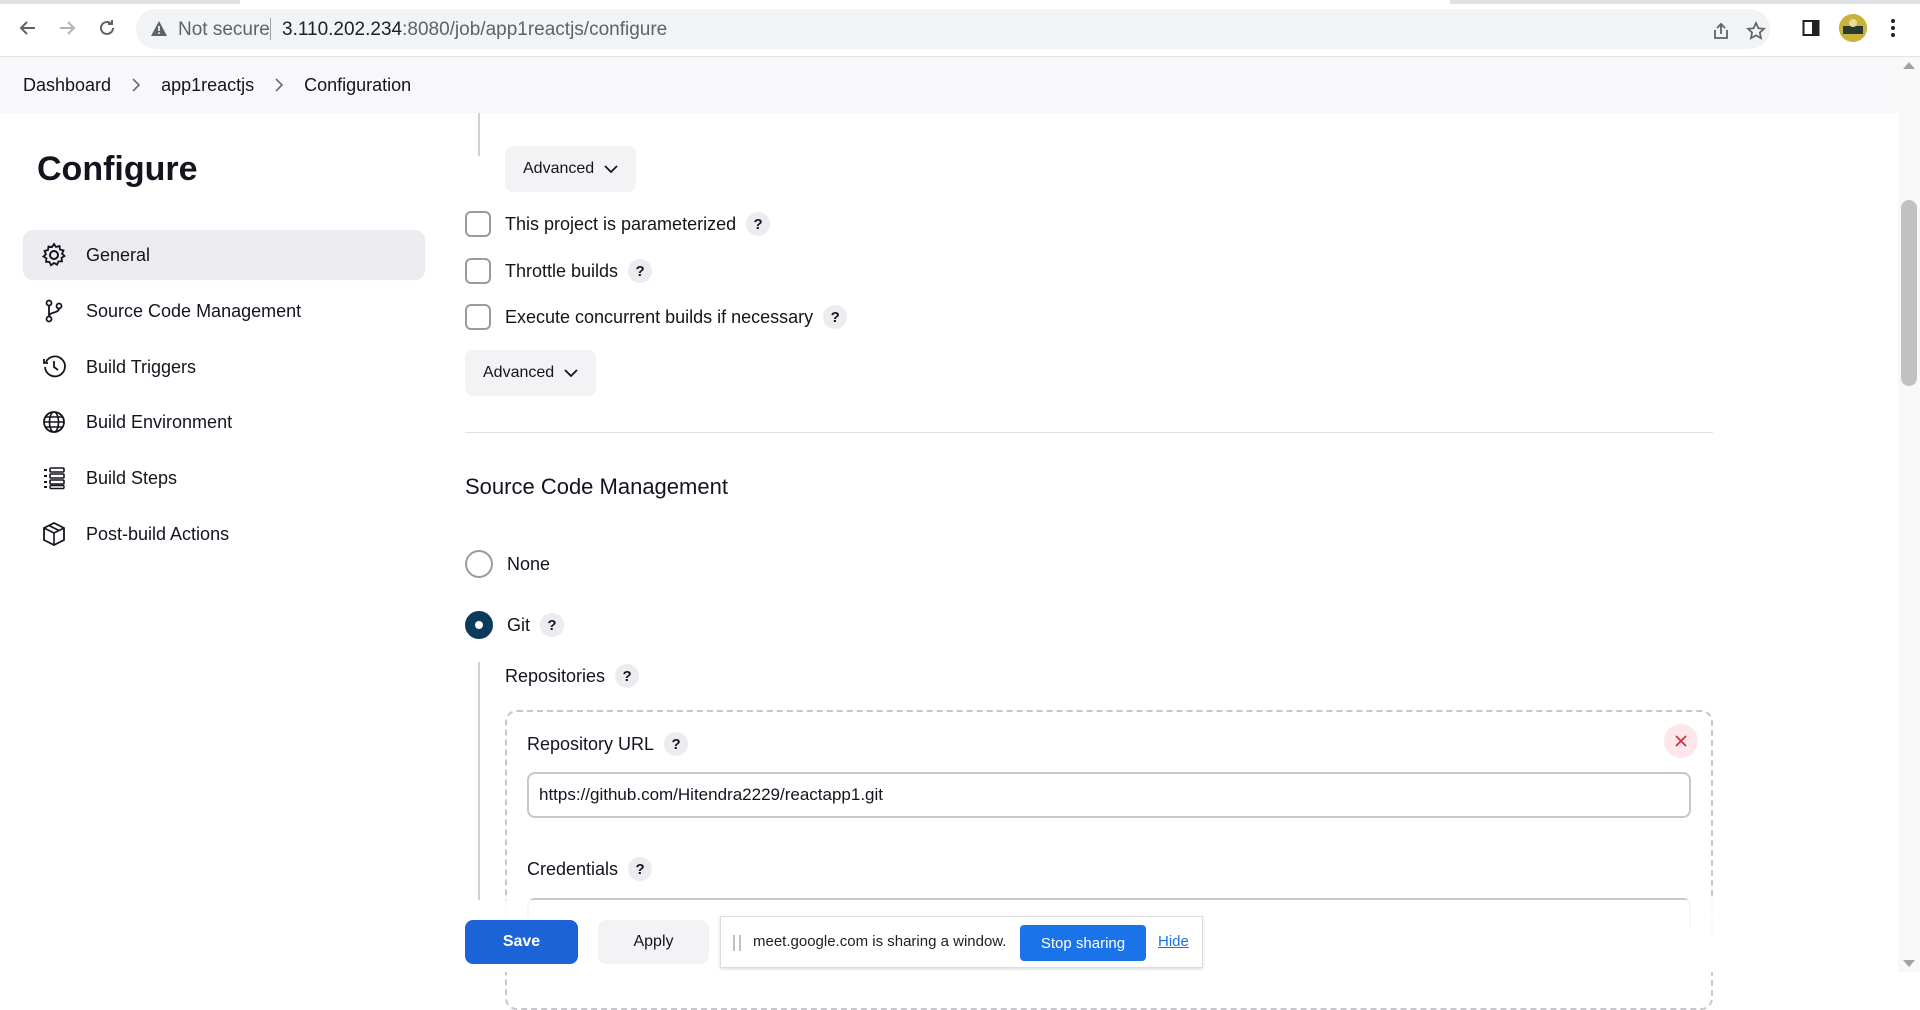 The width and height of the screenshot is (1920, 1010). What do you see at coordinates (659, 316) in the screenshot?
I see `concurrent-label: Execute concurrent builds if necessary` at bounding box center [659, 316].